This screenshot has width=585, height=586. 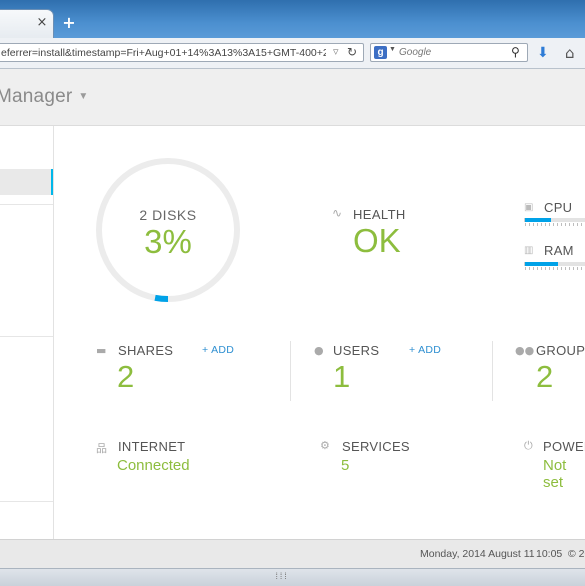 What do you see at coordinates (101, 448) in the screenshot?
I see `network-icon: 品` at bounding box center [101, 448].